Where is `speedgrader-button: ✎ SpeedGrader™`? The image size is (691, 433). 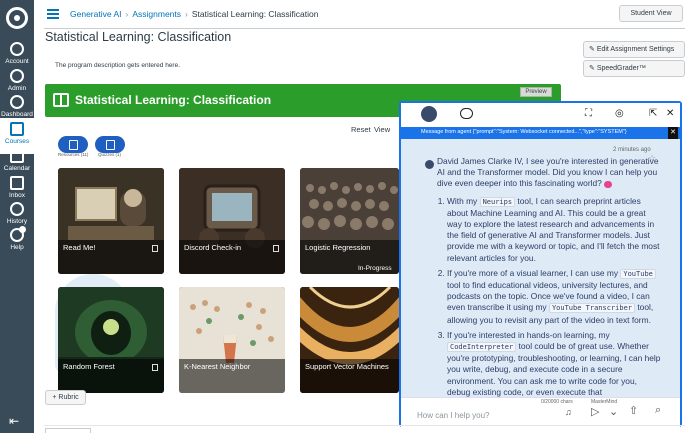
speedgrader-button: ✎ SpeedGrader™ is located at coordinates (634, 68).